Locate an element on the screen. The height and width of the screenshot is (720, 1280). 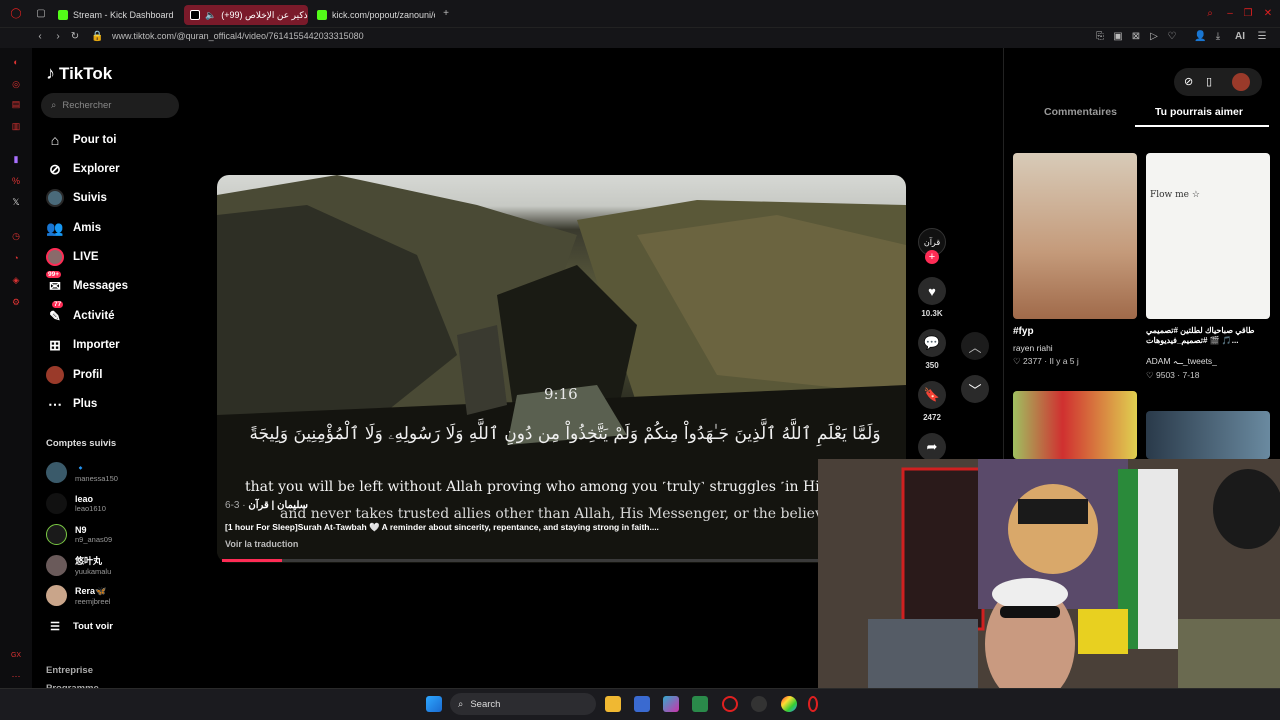
top-tools: ⊘ ▯ is located at coordinates (1218, 82).